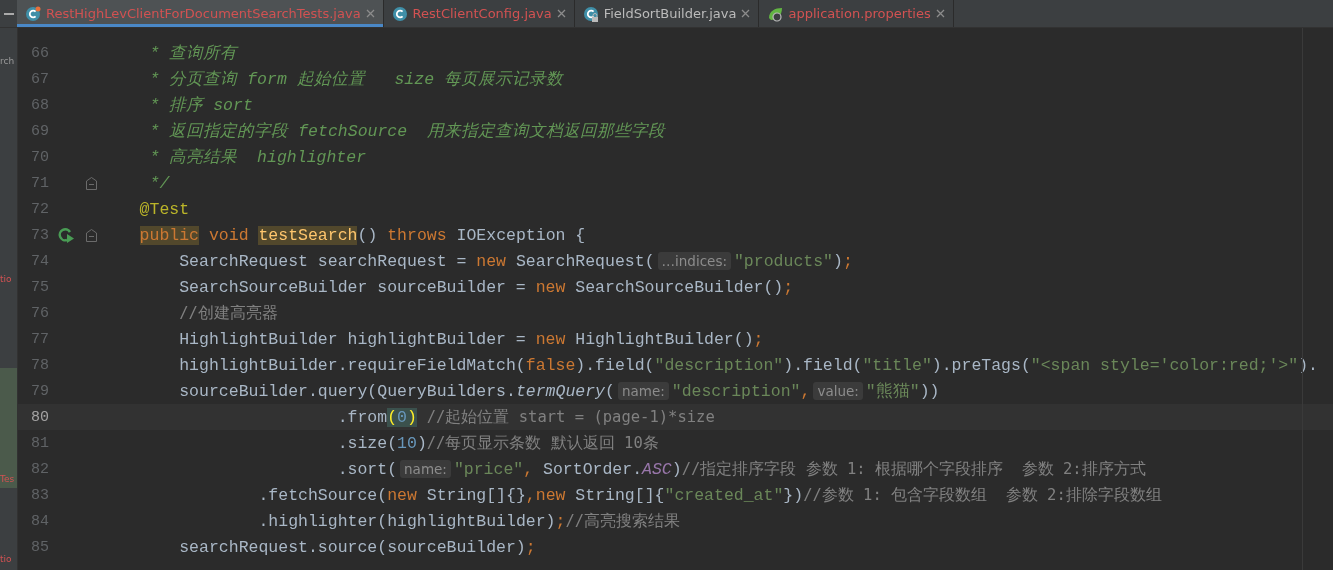 This screenshot has height=570, width=1333. Describe the element at coordinates (679, 287) in the screenshot. I see `code-token: SearchSourceBuilder()` at that location.